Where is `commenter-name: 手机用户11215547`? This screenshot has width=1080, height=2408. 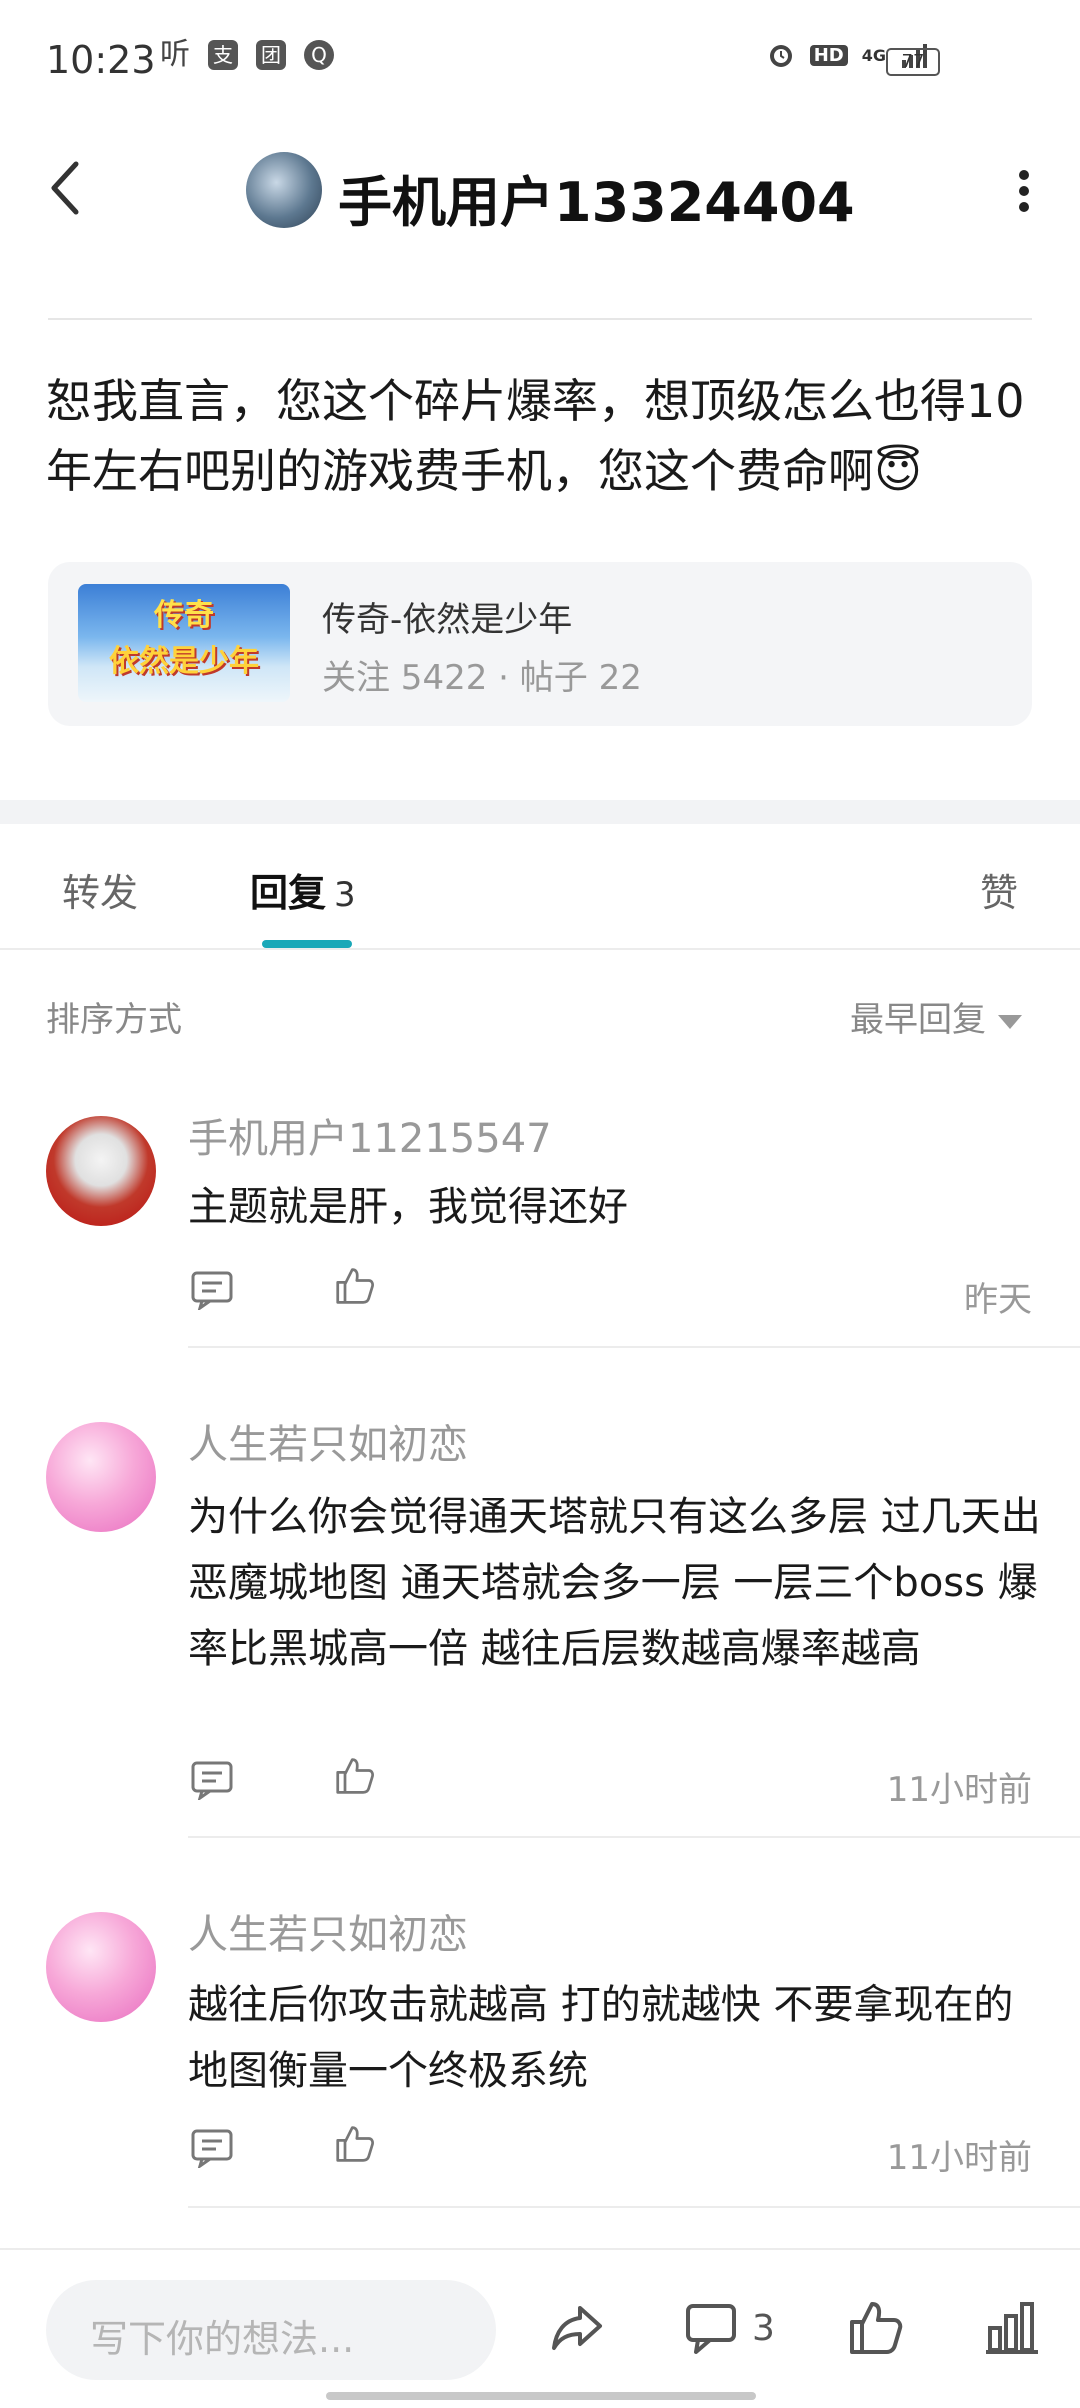 commenter-name: 手机用户11215547 is located at coordinates (370, 1135).